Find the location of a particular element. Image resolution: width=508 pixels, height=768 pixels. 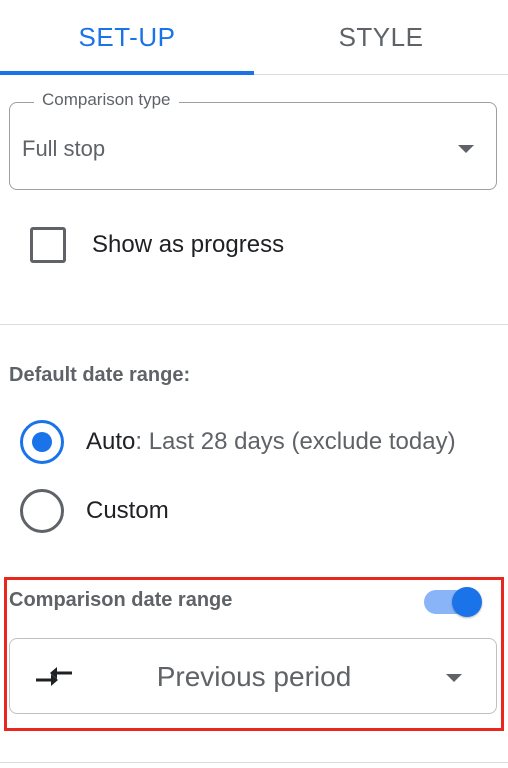

comparison-period-value: Previous period is located at coordinates (254, 676).